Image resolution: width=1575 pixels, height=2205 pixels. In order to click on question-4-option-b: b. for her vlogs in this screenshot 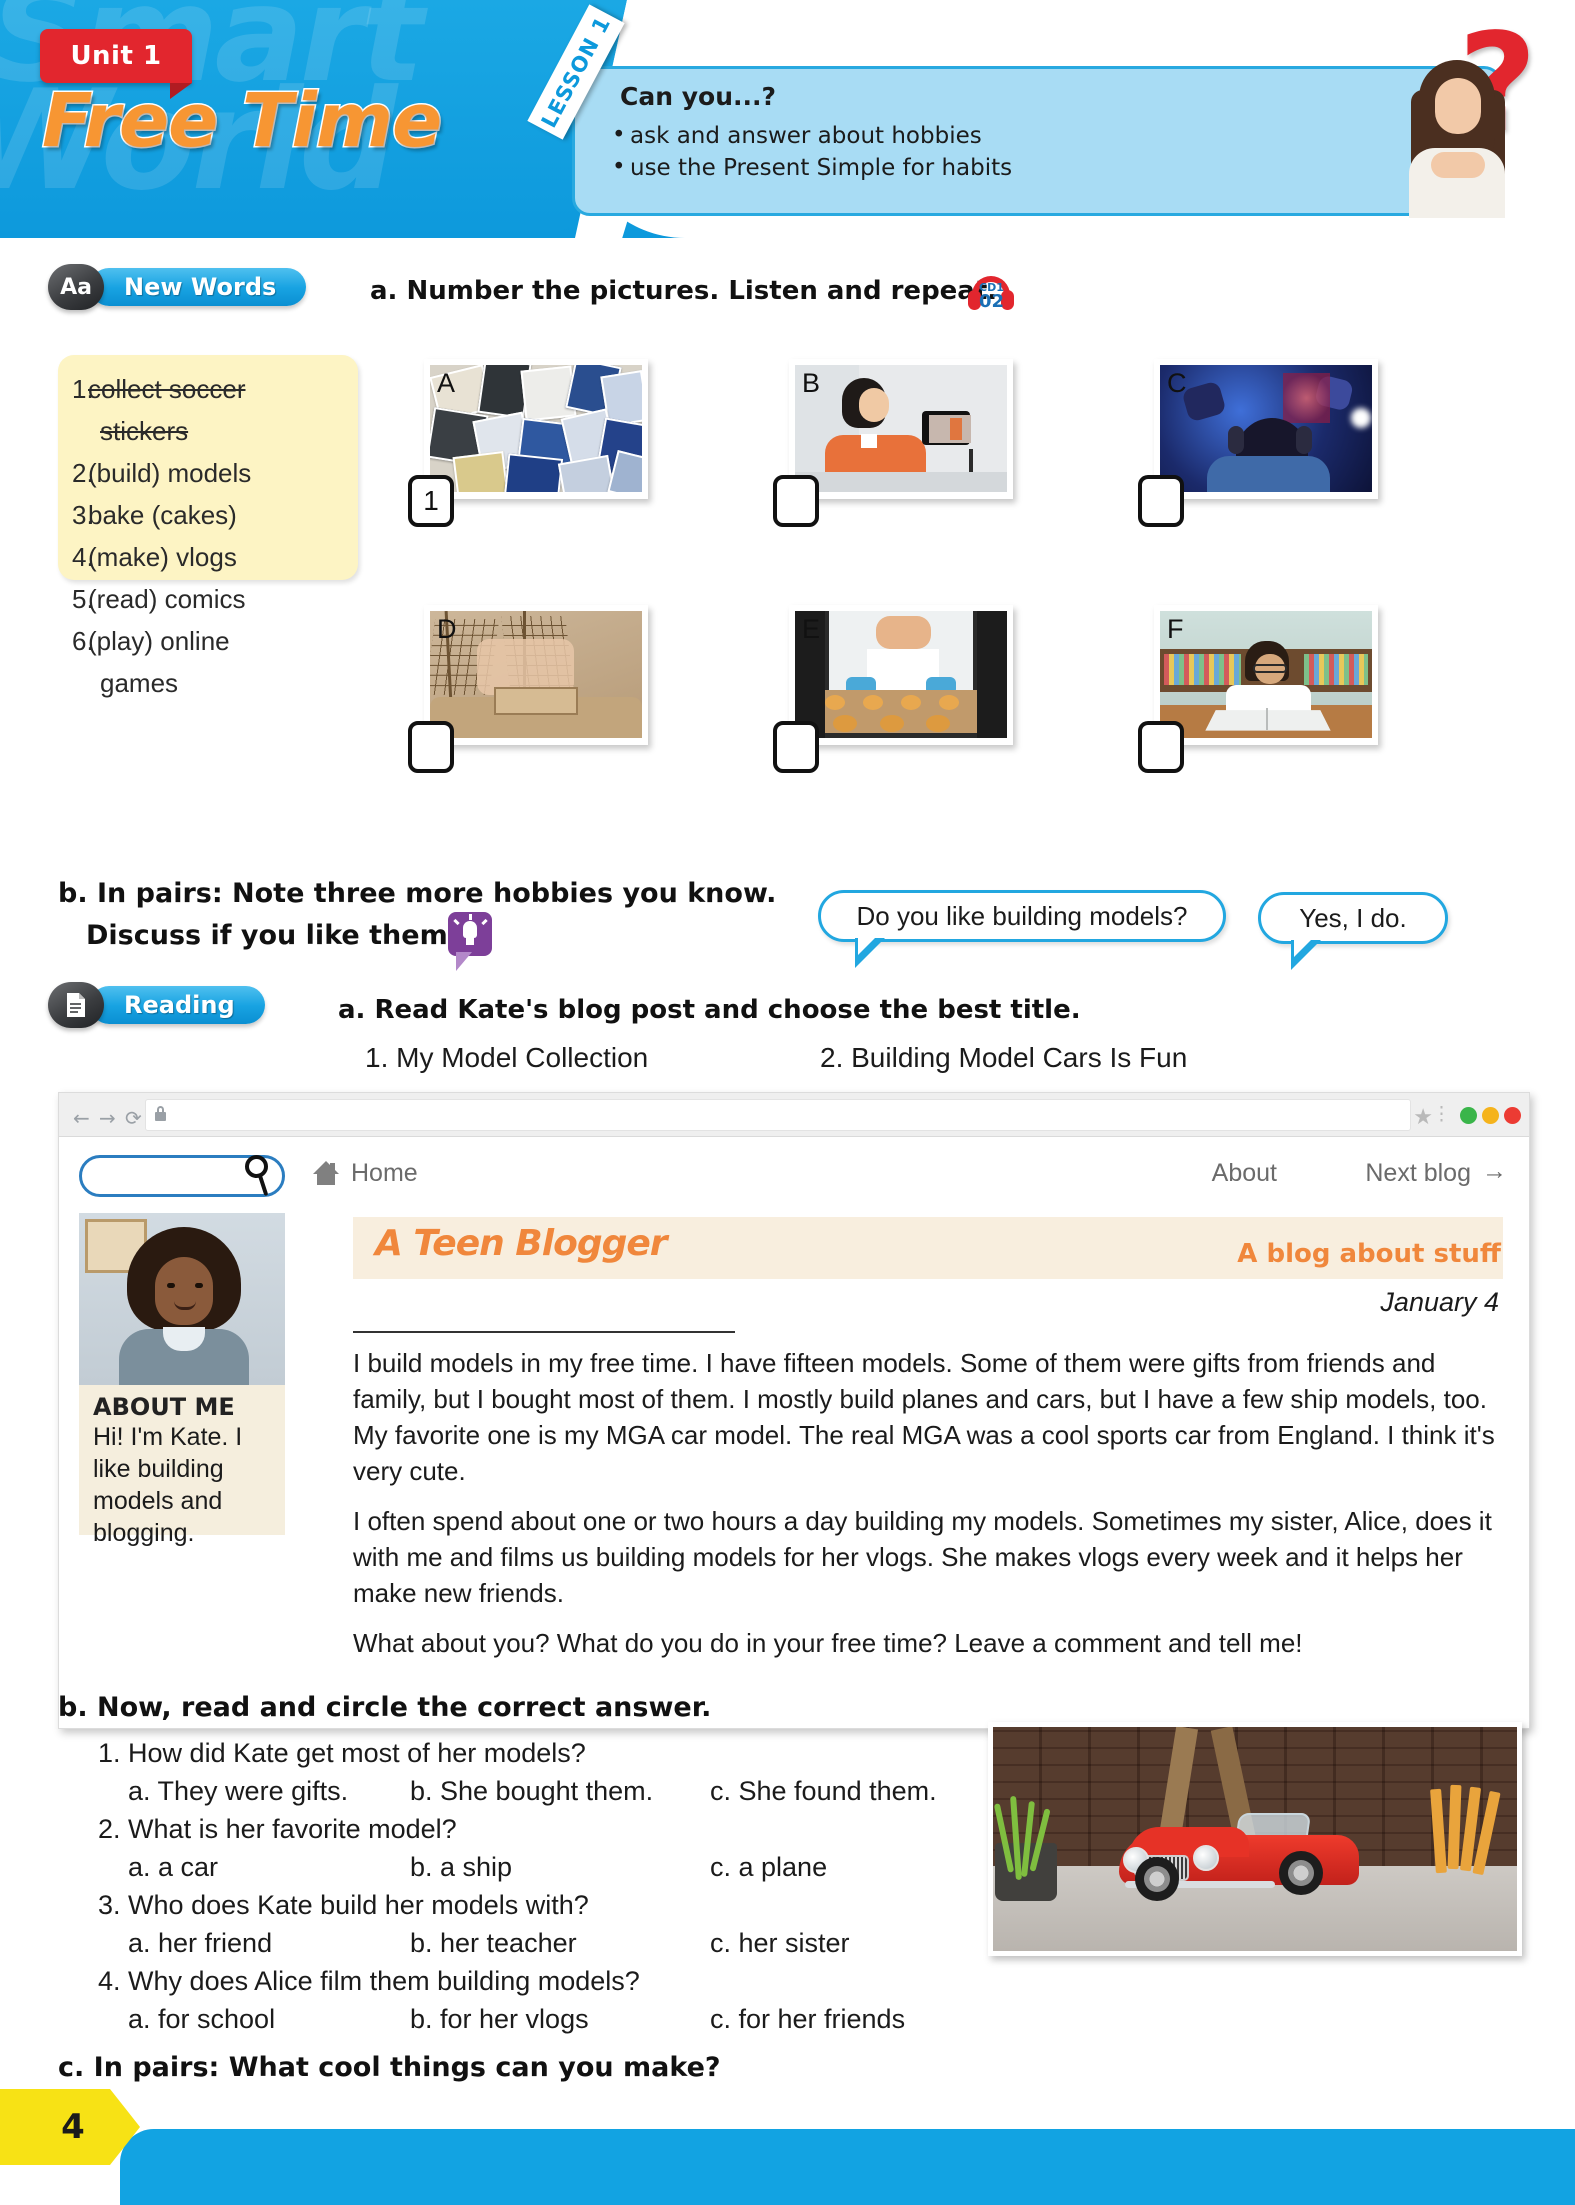, I will do `click(499, 2019)`.